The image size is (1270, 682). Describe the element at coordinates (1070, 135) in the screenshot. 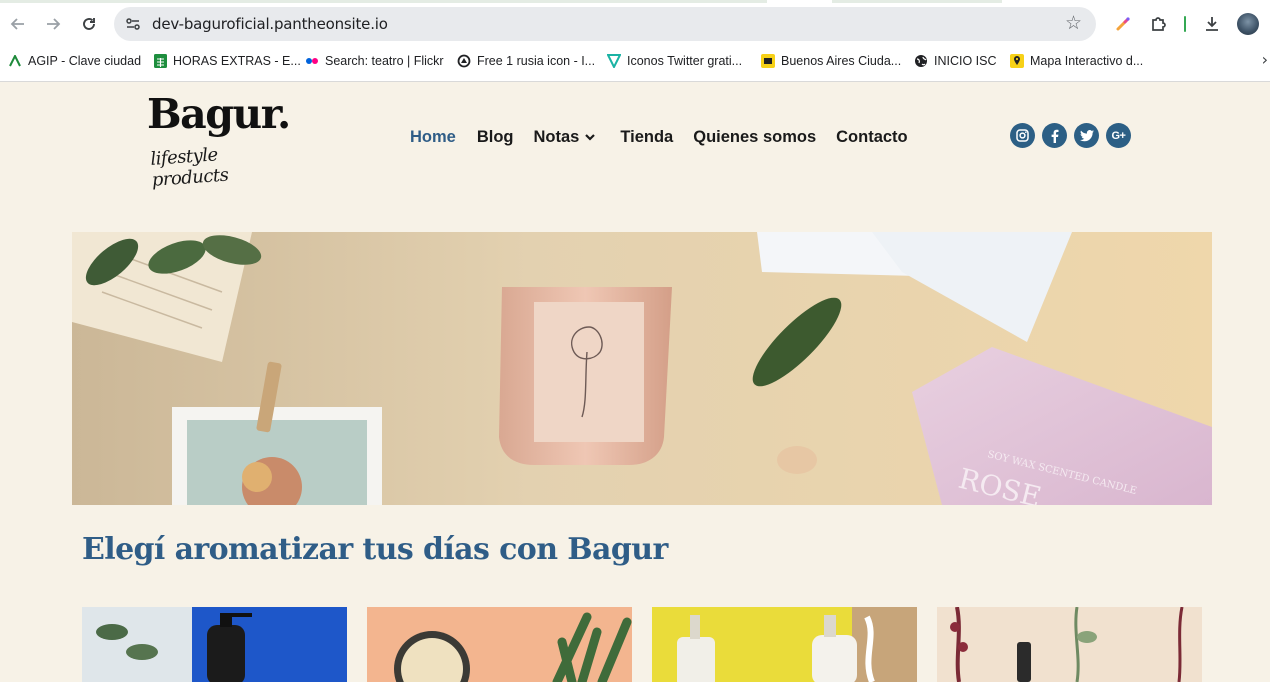

I see `social-links: G+` at that location.